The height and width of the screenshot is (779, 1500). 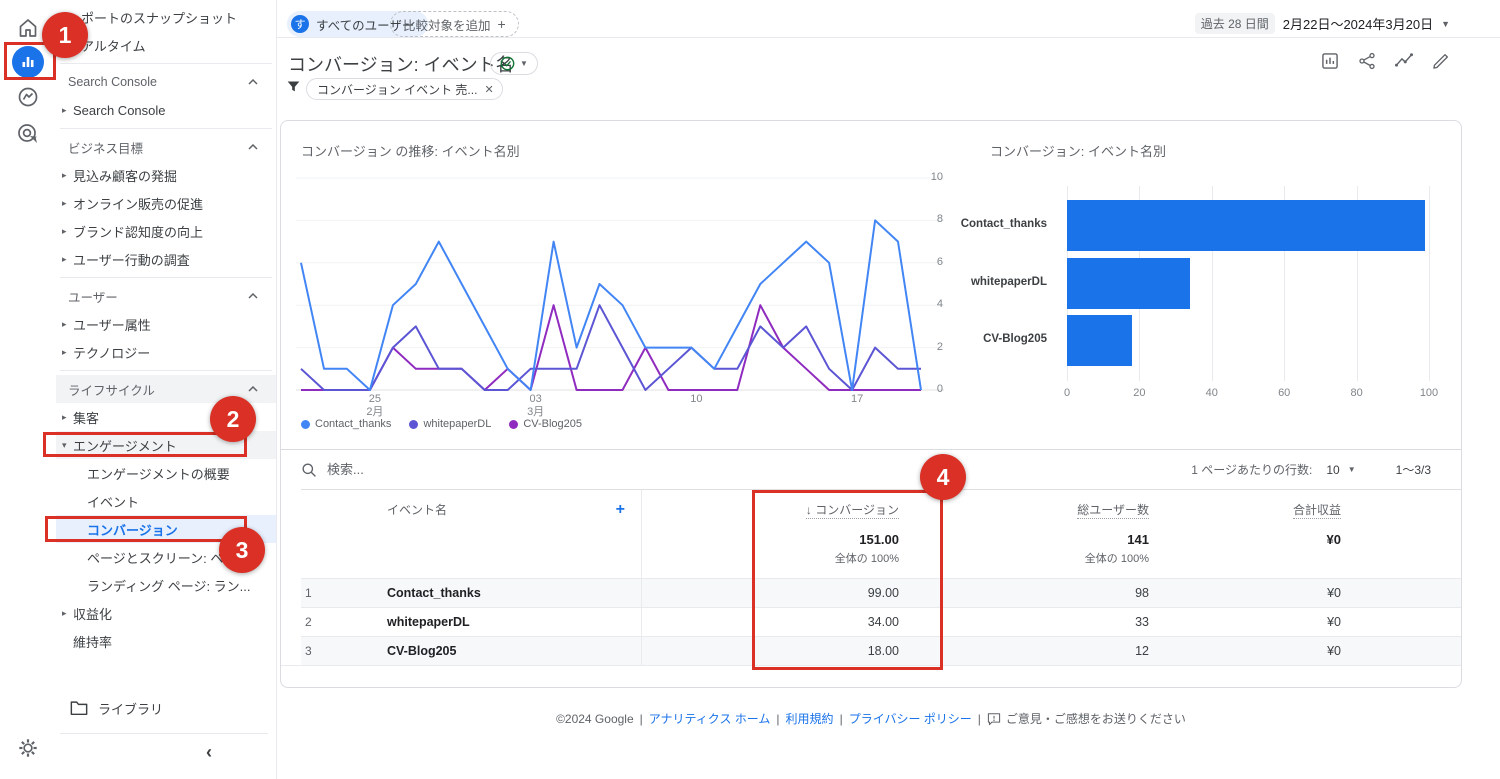 What do you see at coordinates (1234, 23) in the screenshot?
I see `date-range-preset: 過去 28 日間` at bounding box center [1234, 23].